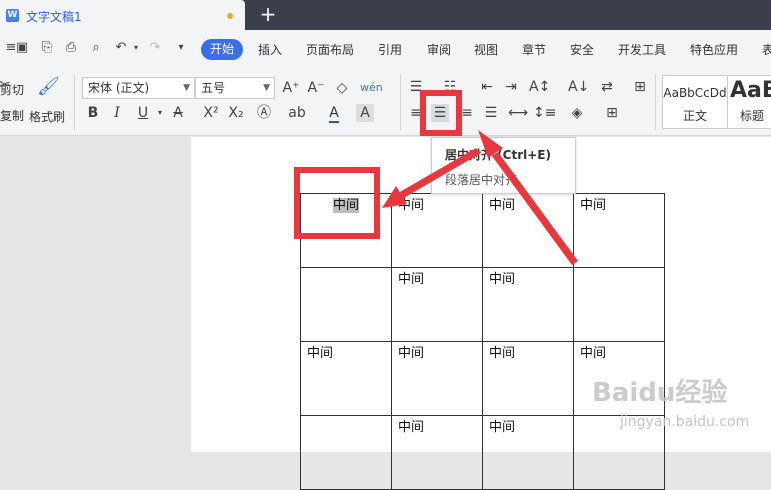 The width and height of the screenshot is (771, 490). Describe the element at coordinates (578, 87) in the screenshot. I see `sort-icon: A↓` at that location.